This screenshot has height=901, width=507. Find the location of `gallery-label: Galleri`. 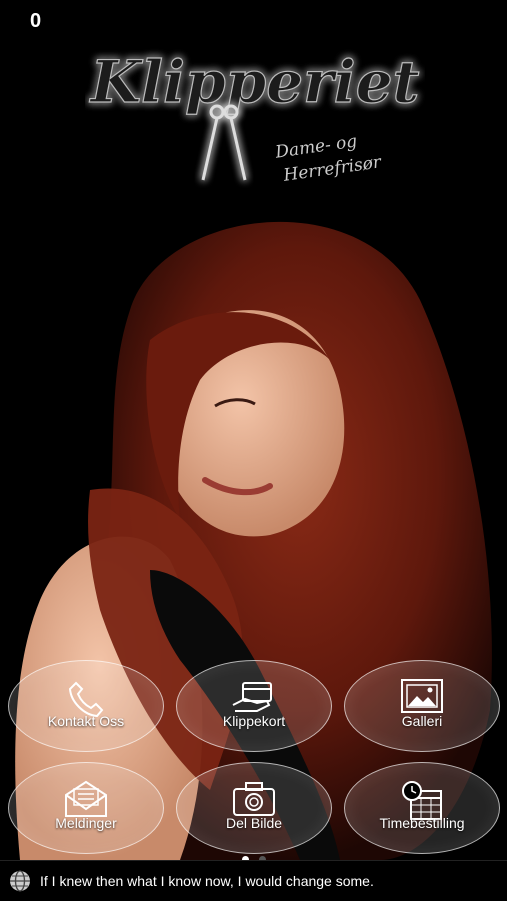

gallery-label: Galleri is located at coordinates (422, 721).